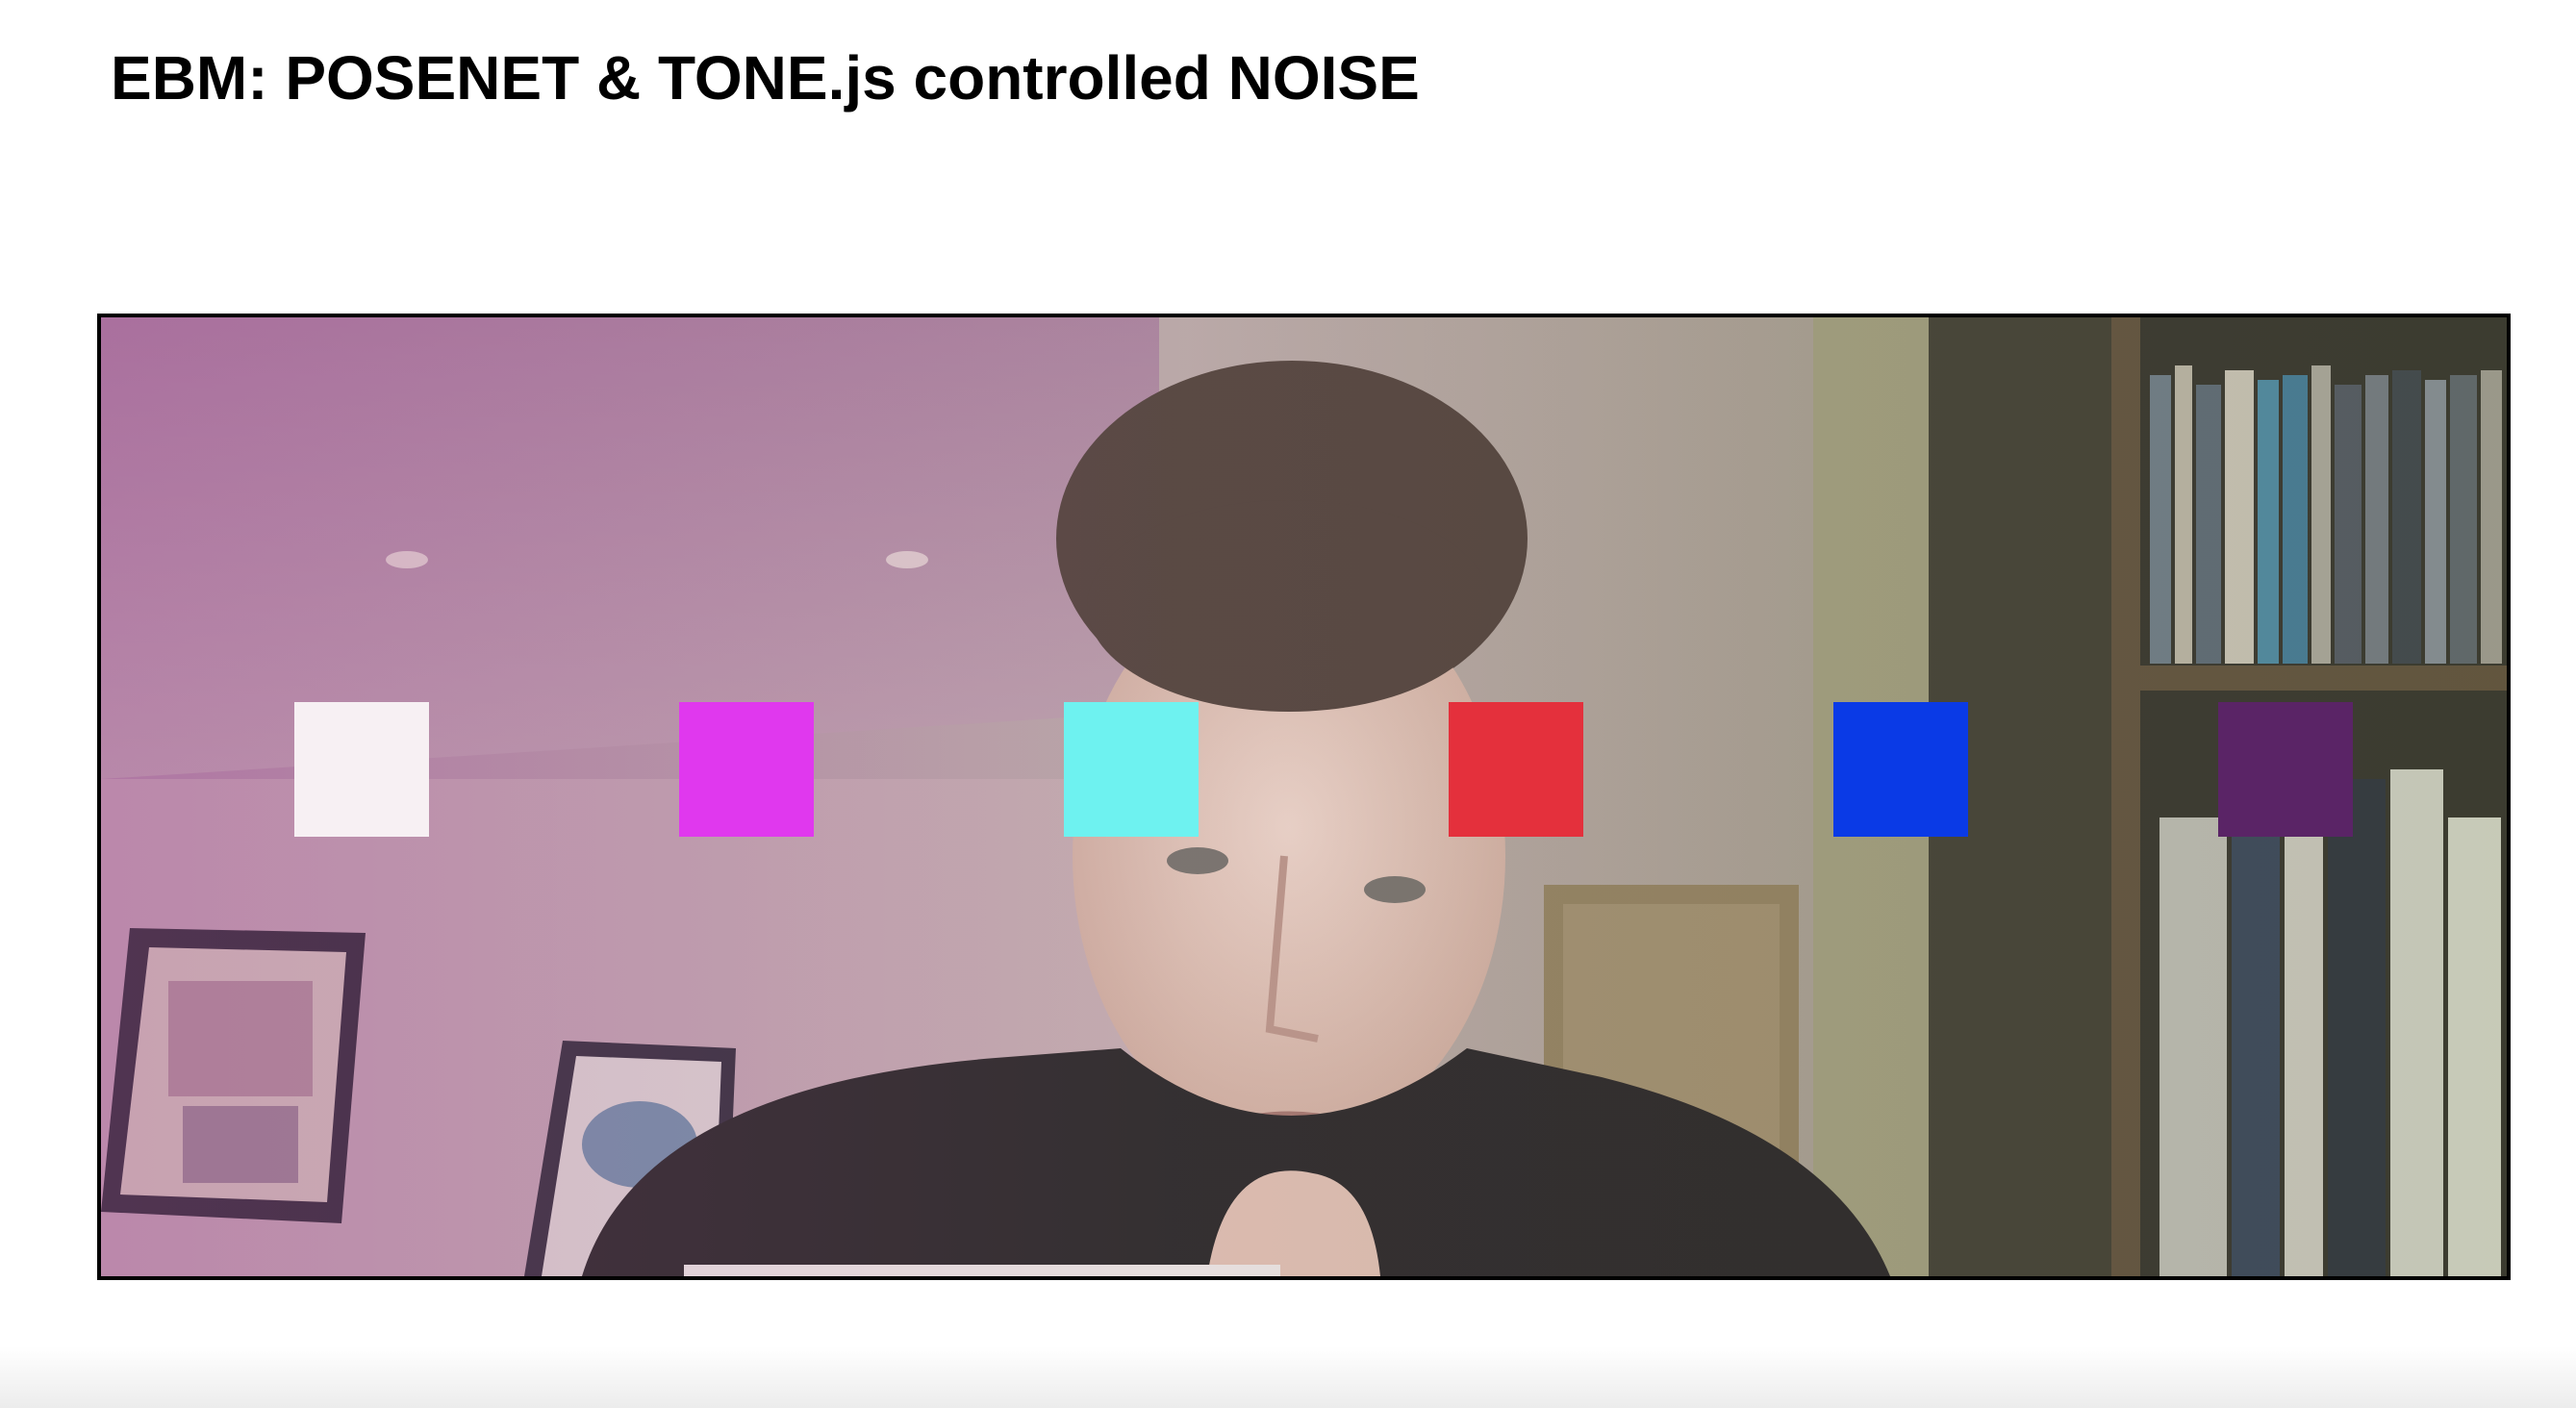 Image resolution: width=2576 pixels, height=1408 pixels. I want to click on pad-white, so click(361, 769).